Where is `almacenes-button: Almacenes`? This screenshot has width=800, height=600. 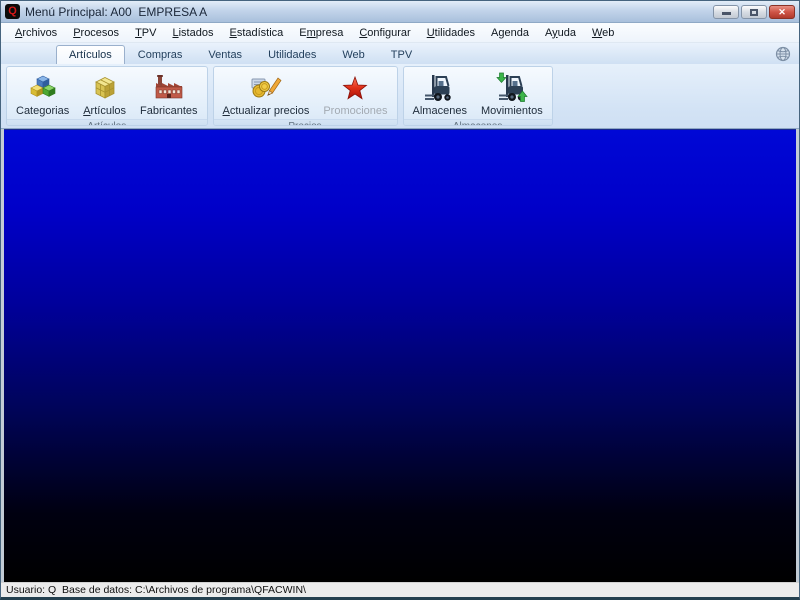
almacenes-button: Almacenes is located at coordinates (440, 94).